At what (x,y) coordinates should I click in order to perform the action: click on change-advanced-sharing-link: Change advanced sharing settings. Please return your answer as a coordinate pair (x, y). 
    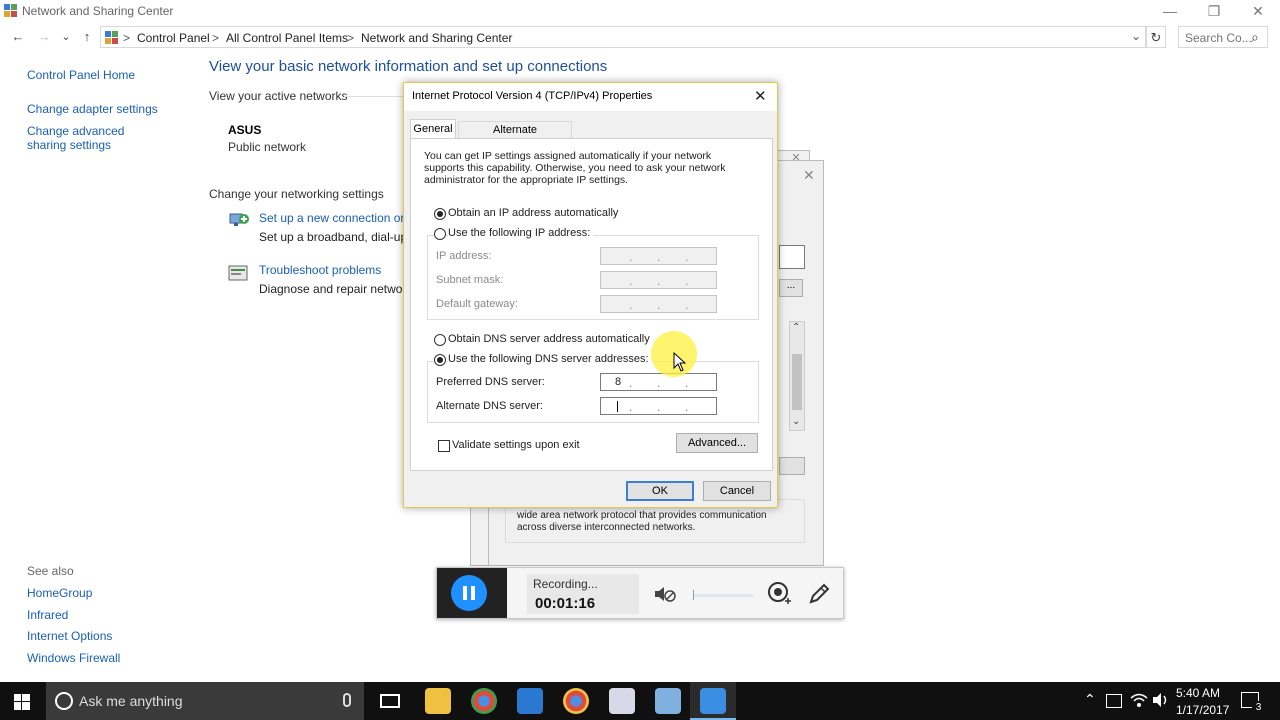
    Looking at the image, I should click on (97, 138).